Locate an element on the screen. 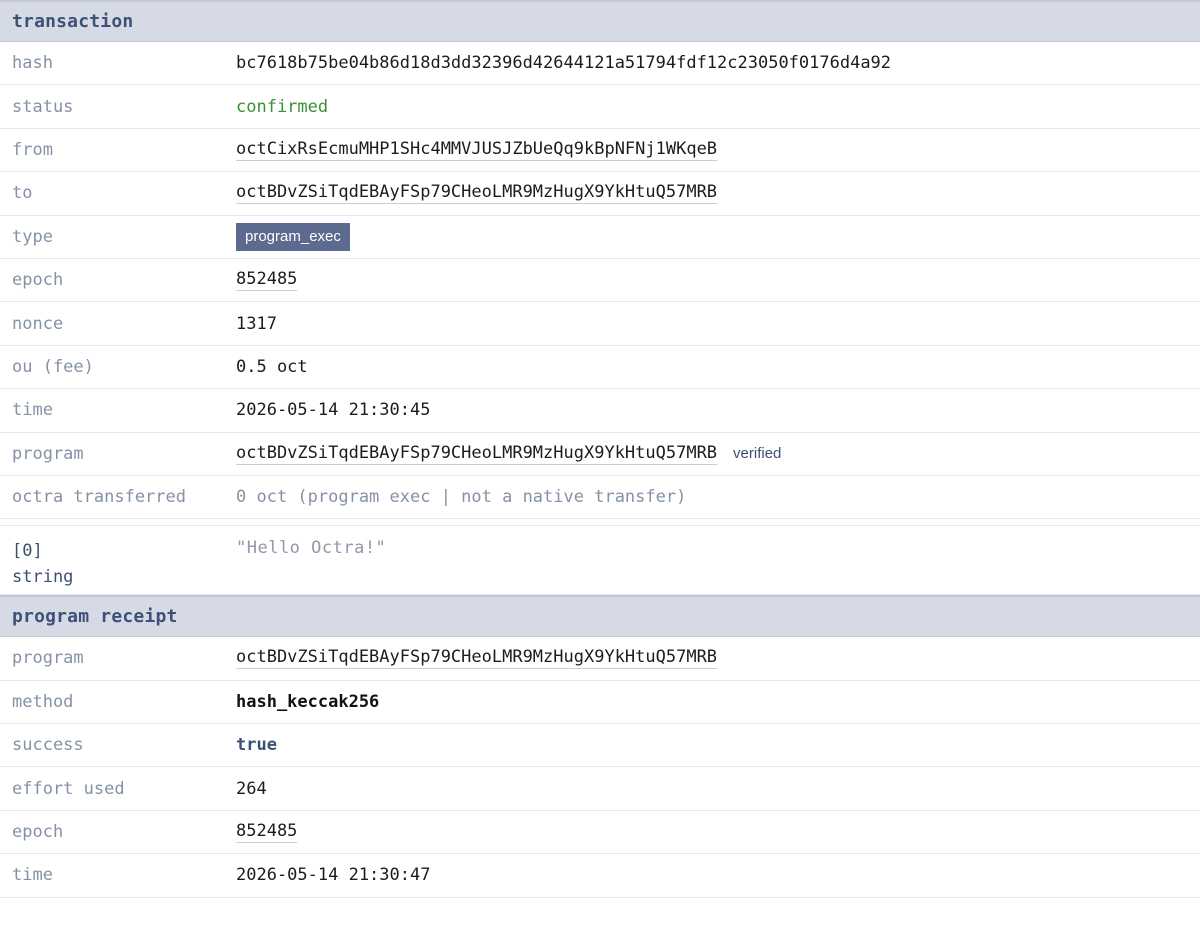 This screenshot has width=1200, height=952. nonce-label: nonce is located at coordinates (38, 323).